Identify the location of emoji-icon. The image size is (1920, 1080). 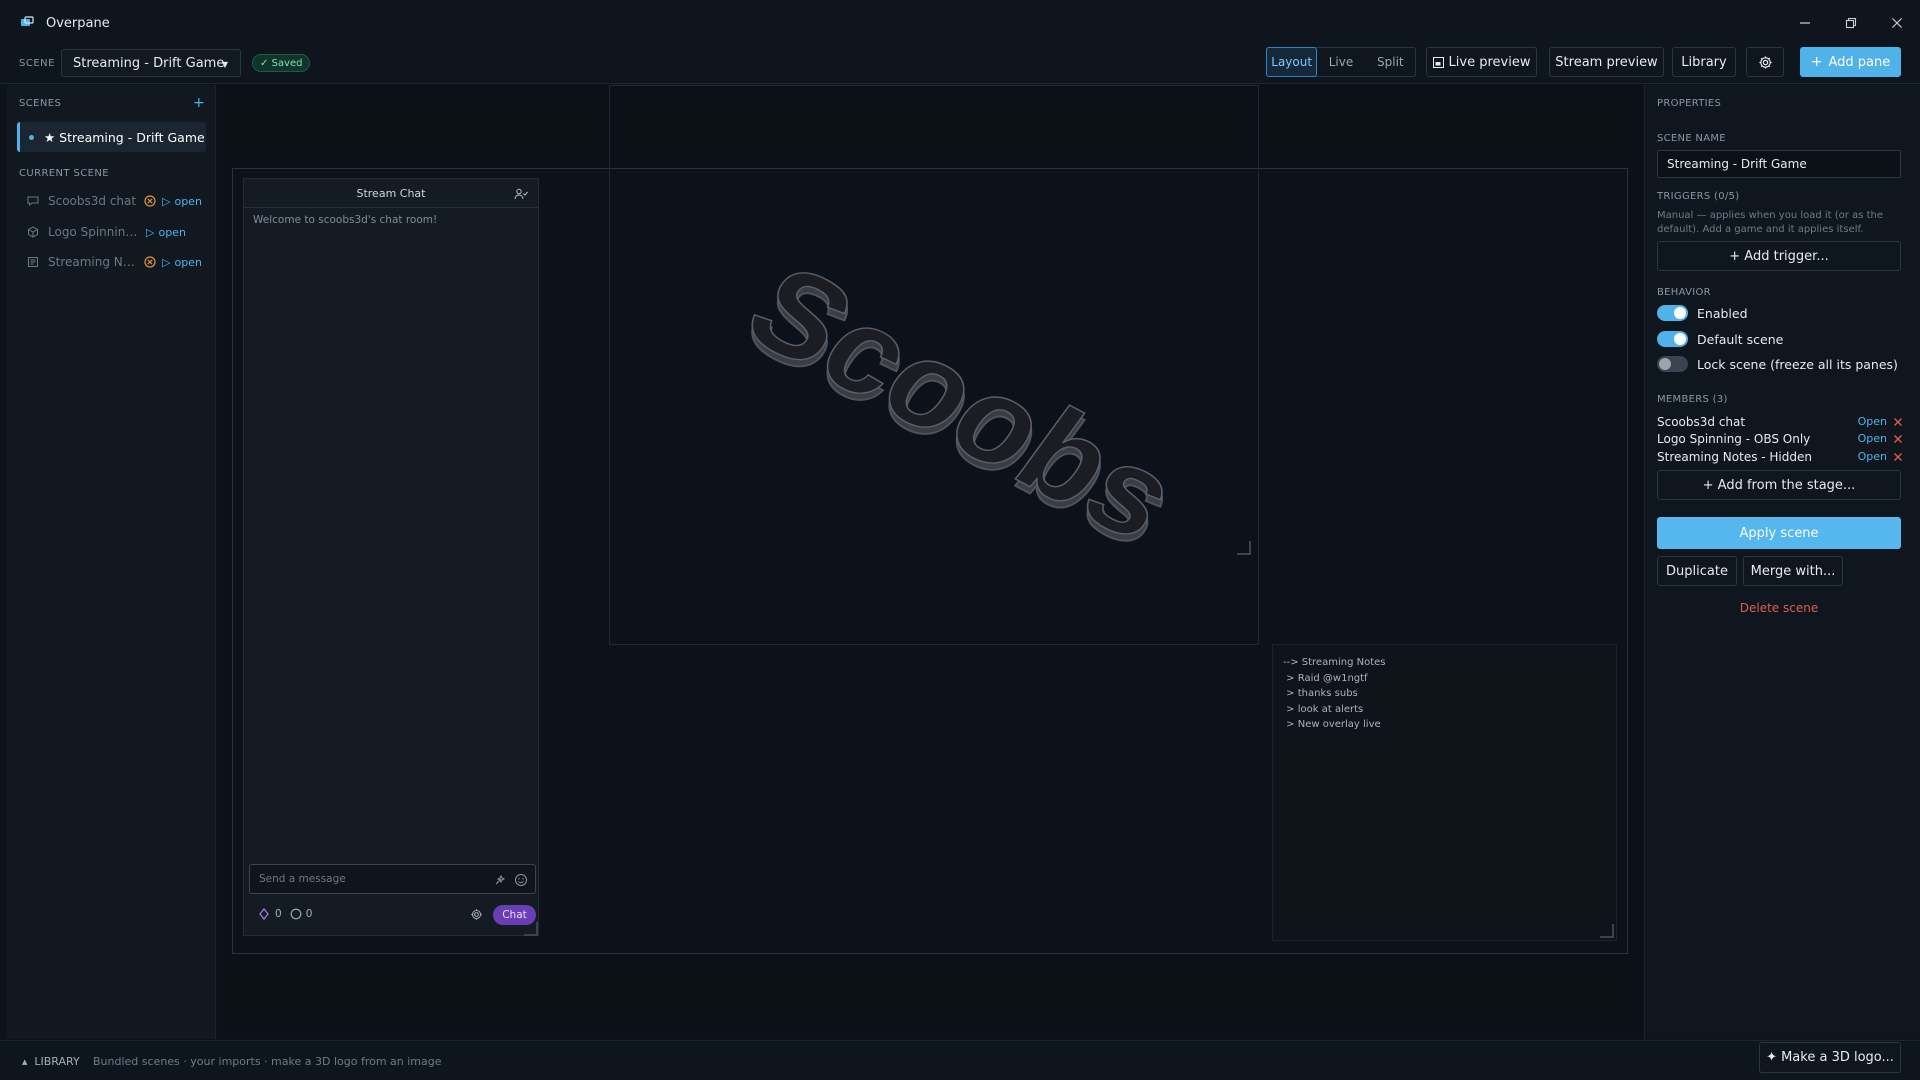
(521, 880).